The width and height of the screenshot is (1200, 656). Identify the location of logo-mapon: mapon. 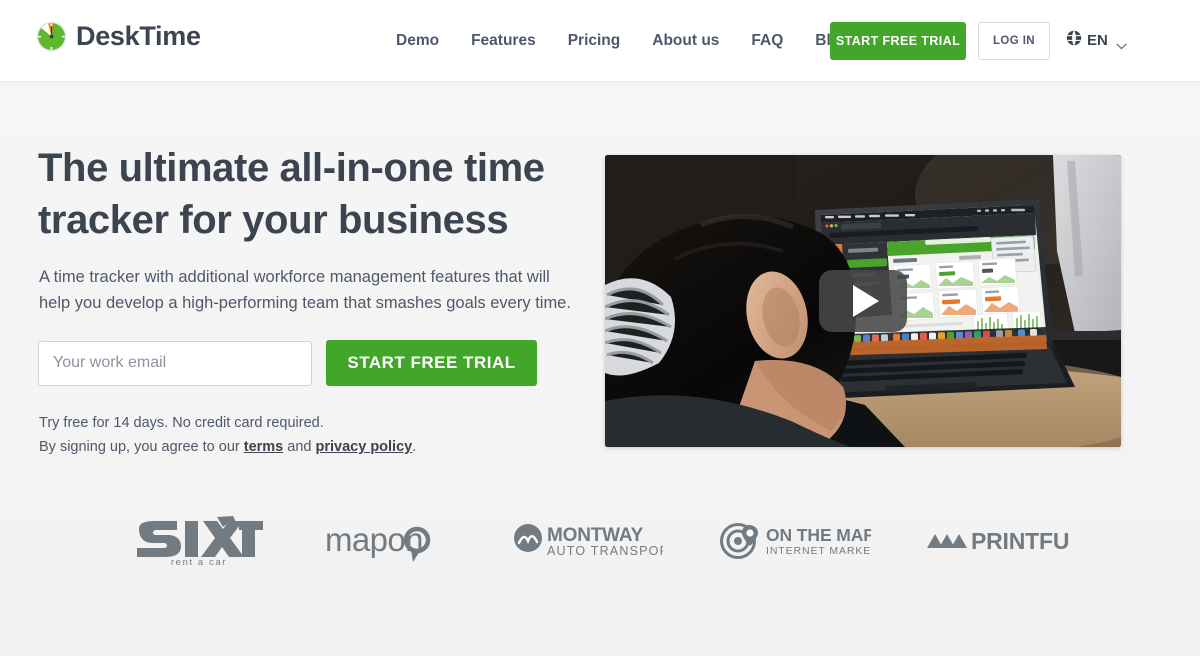
(388, 541).